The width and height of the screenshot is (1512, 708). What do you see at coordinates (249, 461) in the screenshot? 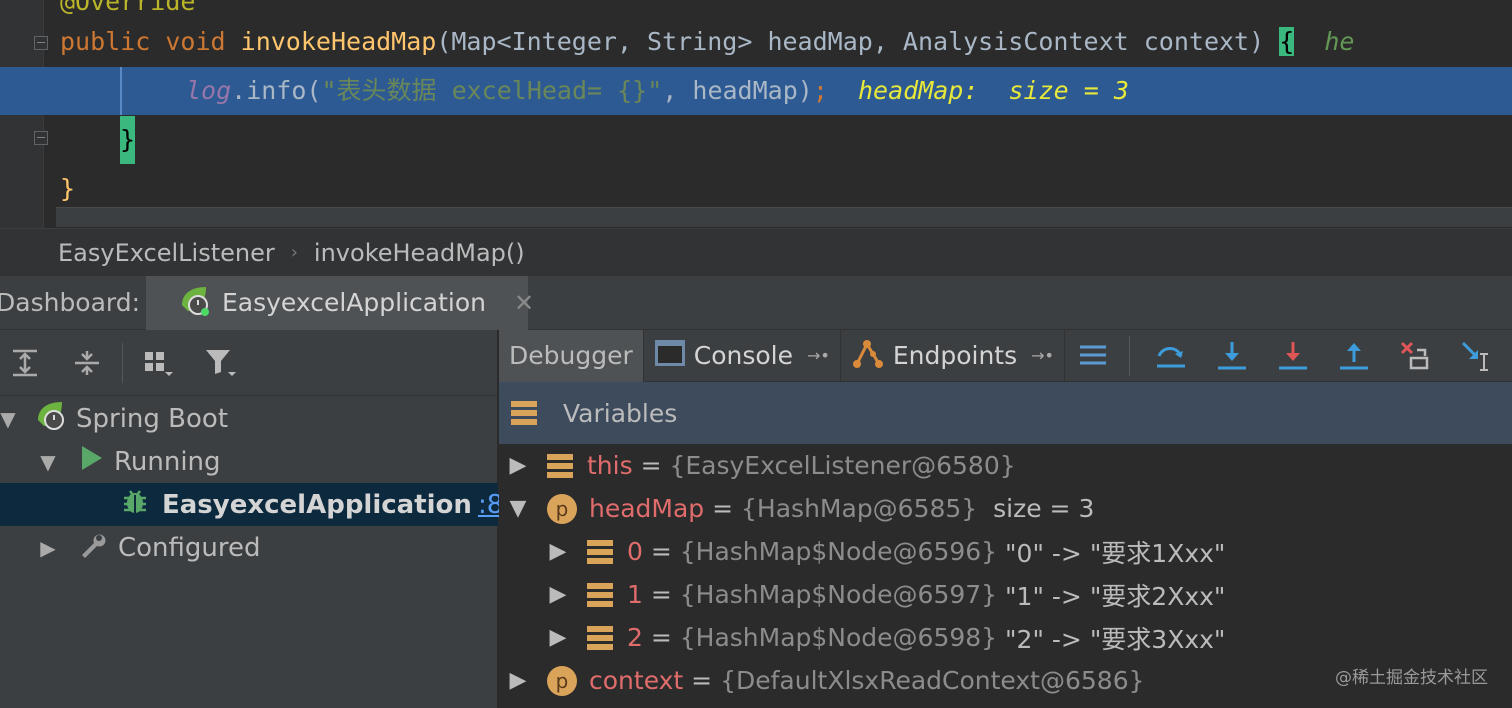
I see `tree-item-running: ▼ Running` at bounding box center [249, 461].